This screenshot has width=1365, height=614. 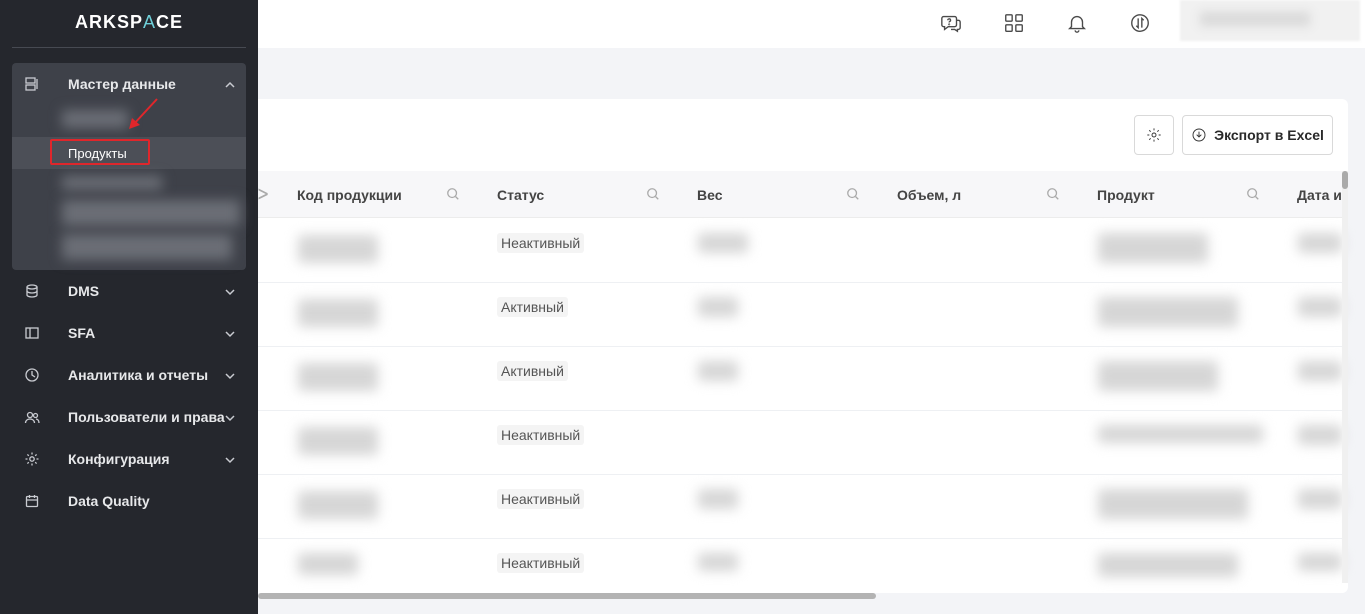 I want to click on sidebar-item-master-data: Мастер данные, so click(x=129, y=84).